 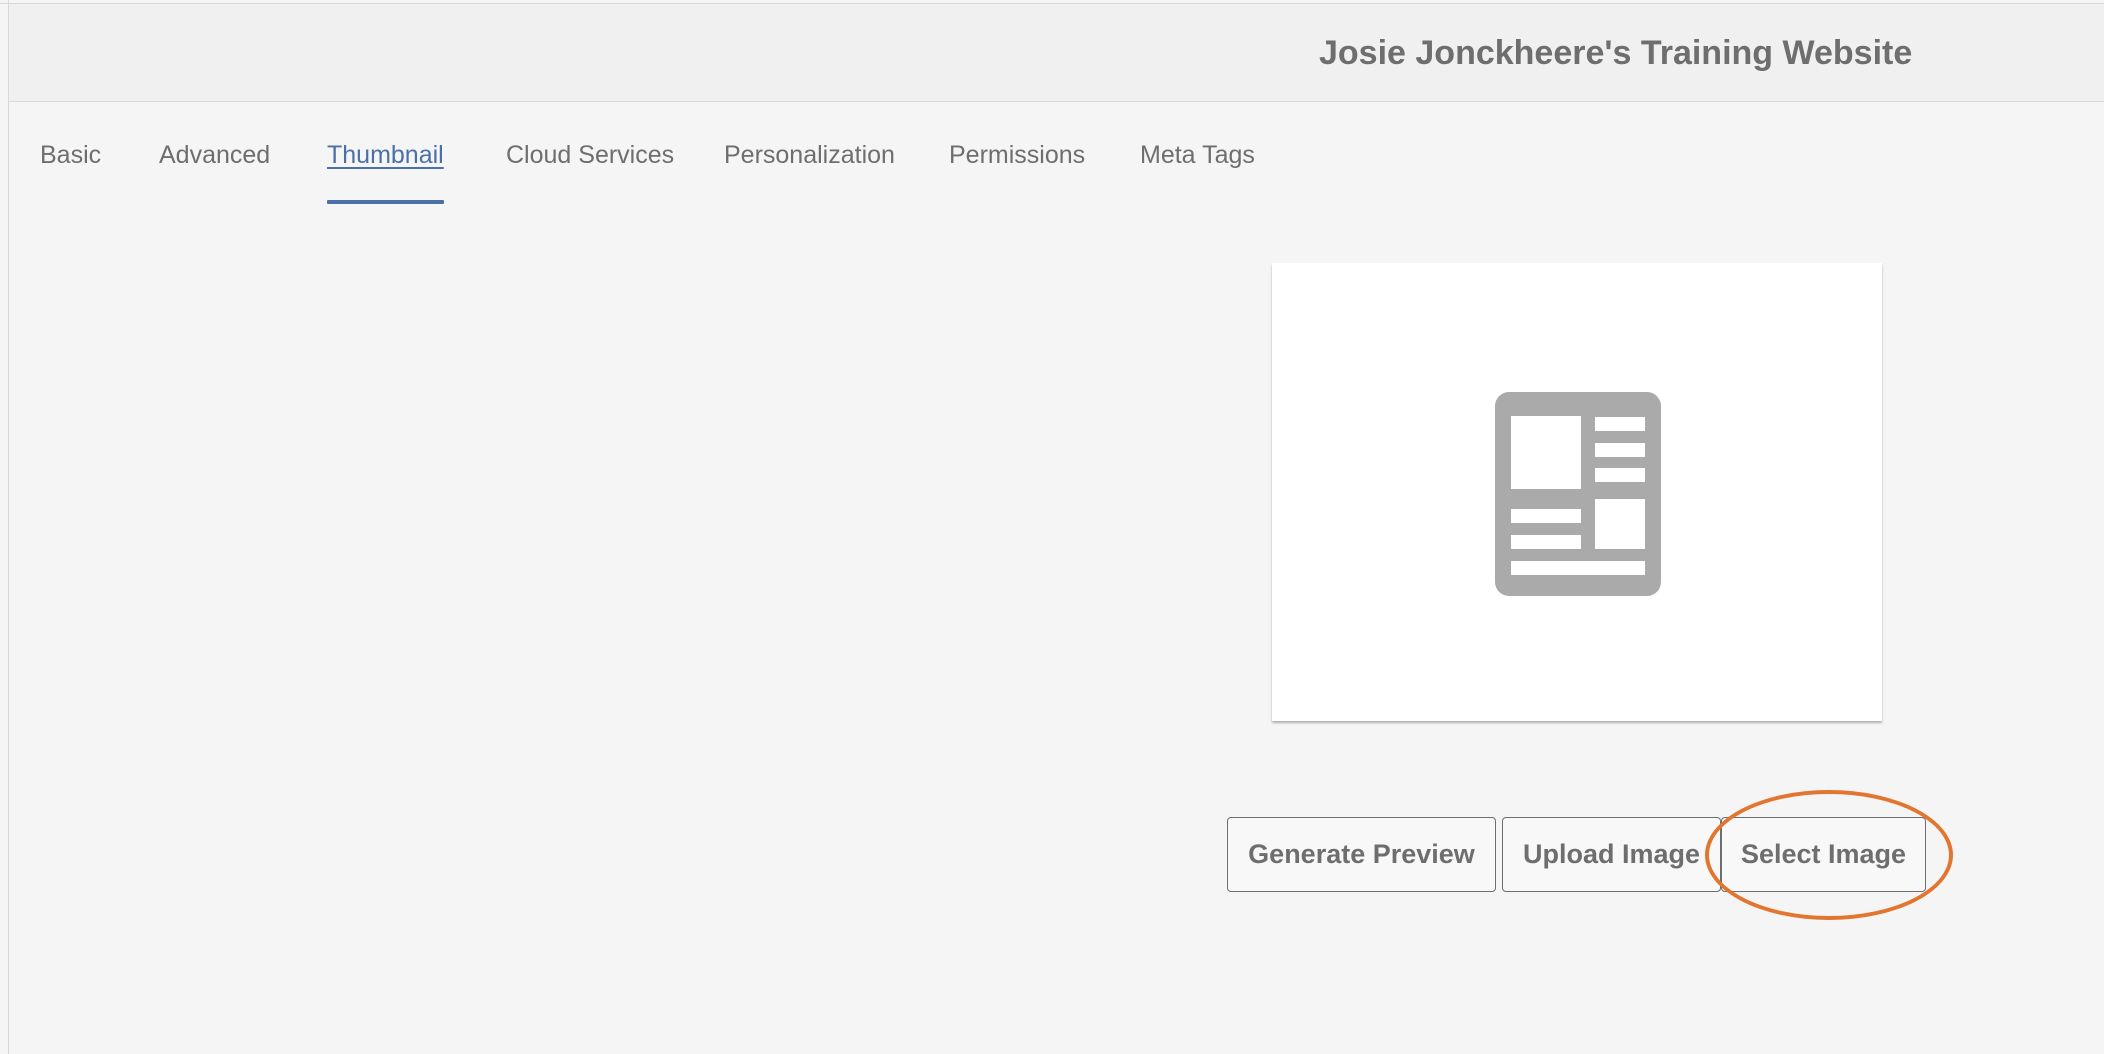 What do you see at coordinates (1616, 53) in the screenshot?
I see `page-title: Josie Jonckheere's Training Website` at bounding box center [1616, 53].